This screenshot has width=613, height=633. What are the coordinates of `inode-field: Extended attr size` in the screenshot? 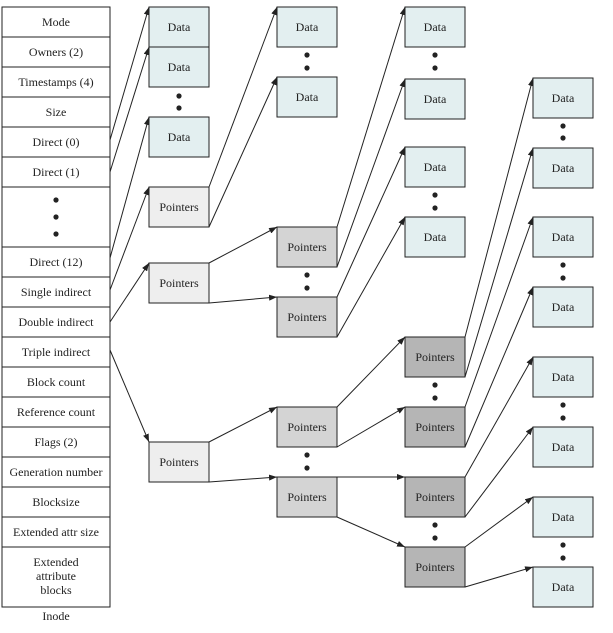 It's located at (56, 532).